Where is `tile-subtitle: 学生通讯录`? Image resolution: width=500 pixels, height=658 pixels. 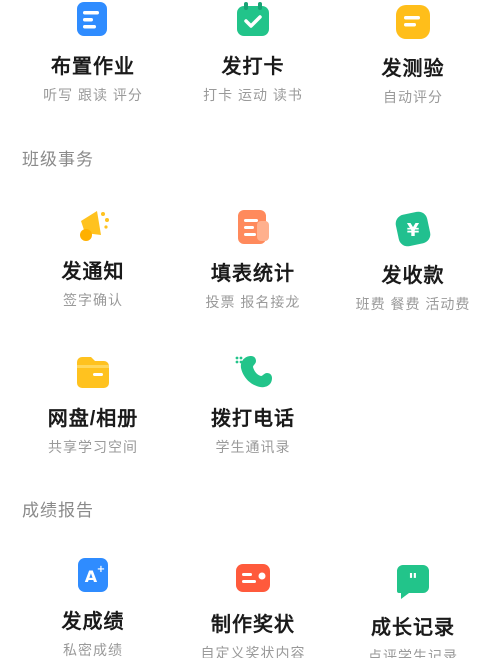 tile-subtitle: 学生通讯录 is located at coordinates (253, 447).